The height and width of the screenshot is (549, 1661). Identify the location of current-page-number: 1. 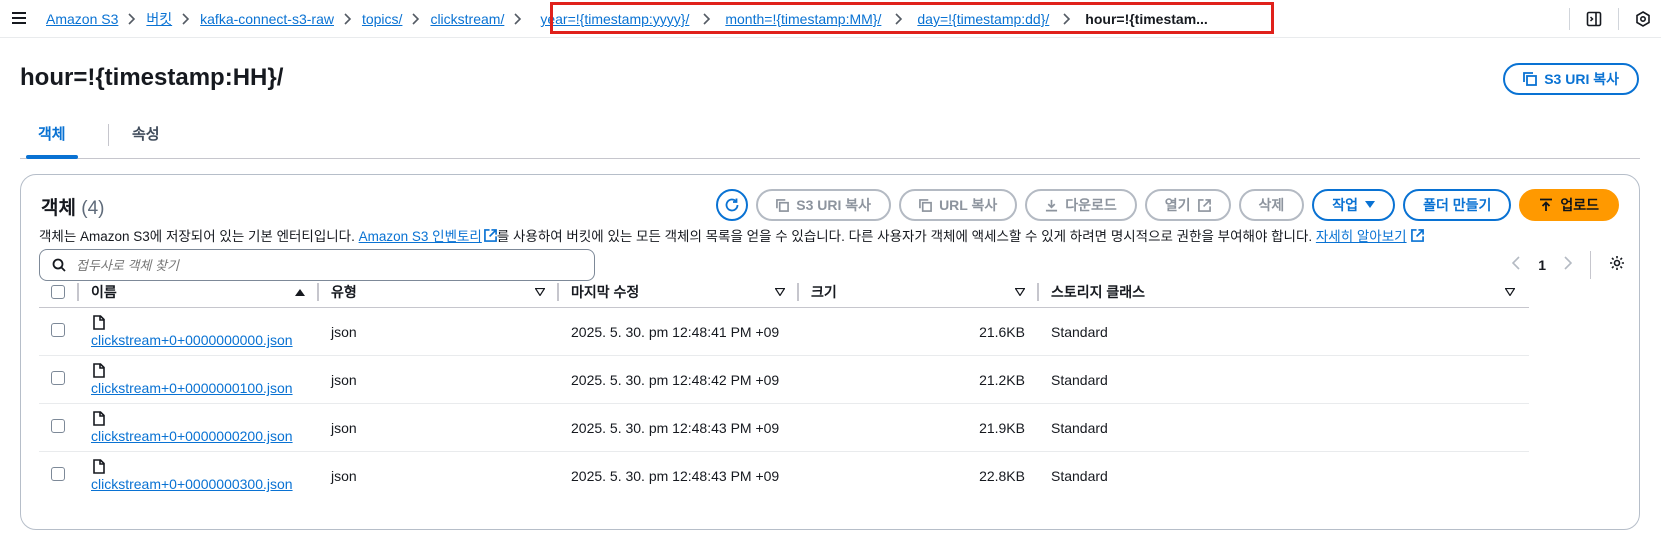
(1542, 265).